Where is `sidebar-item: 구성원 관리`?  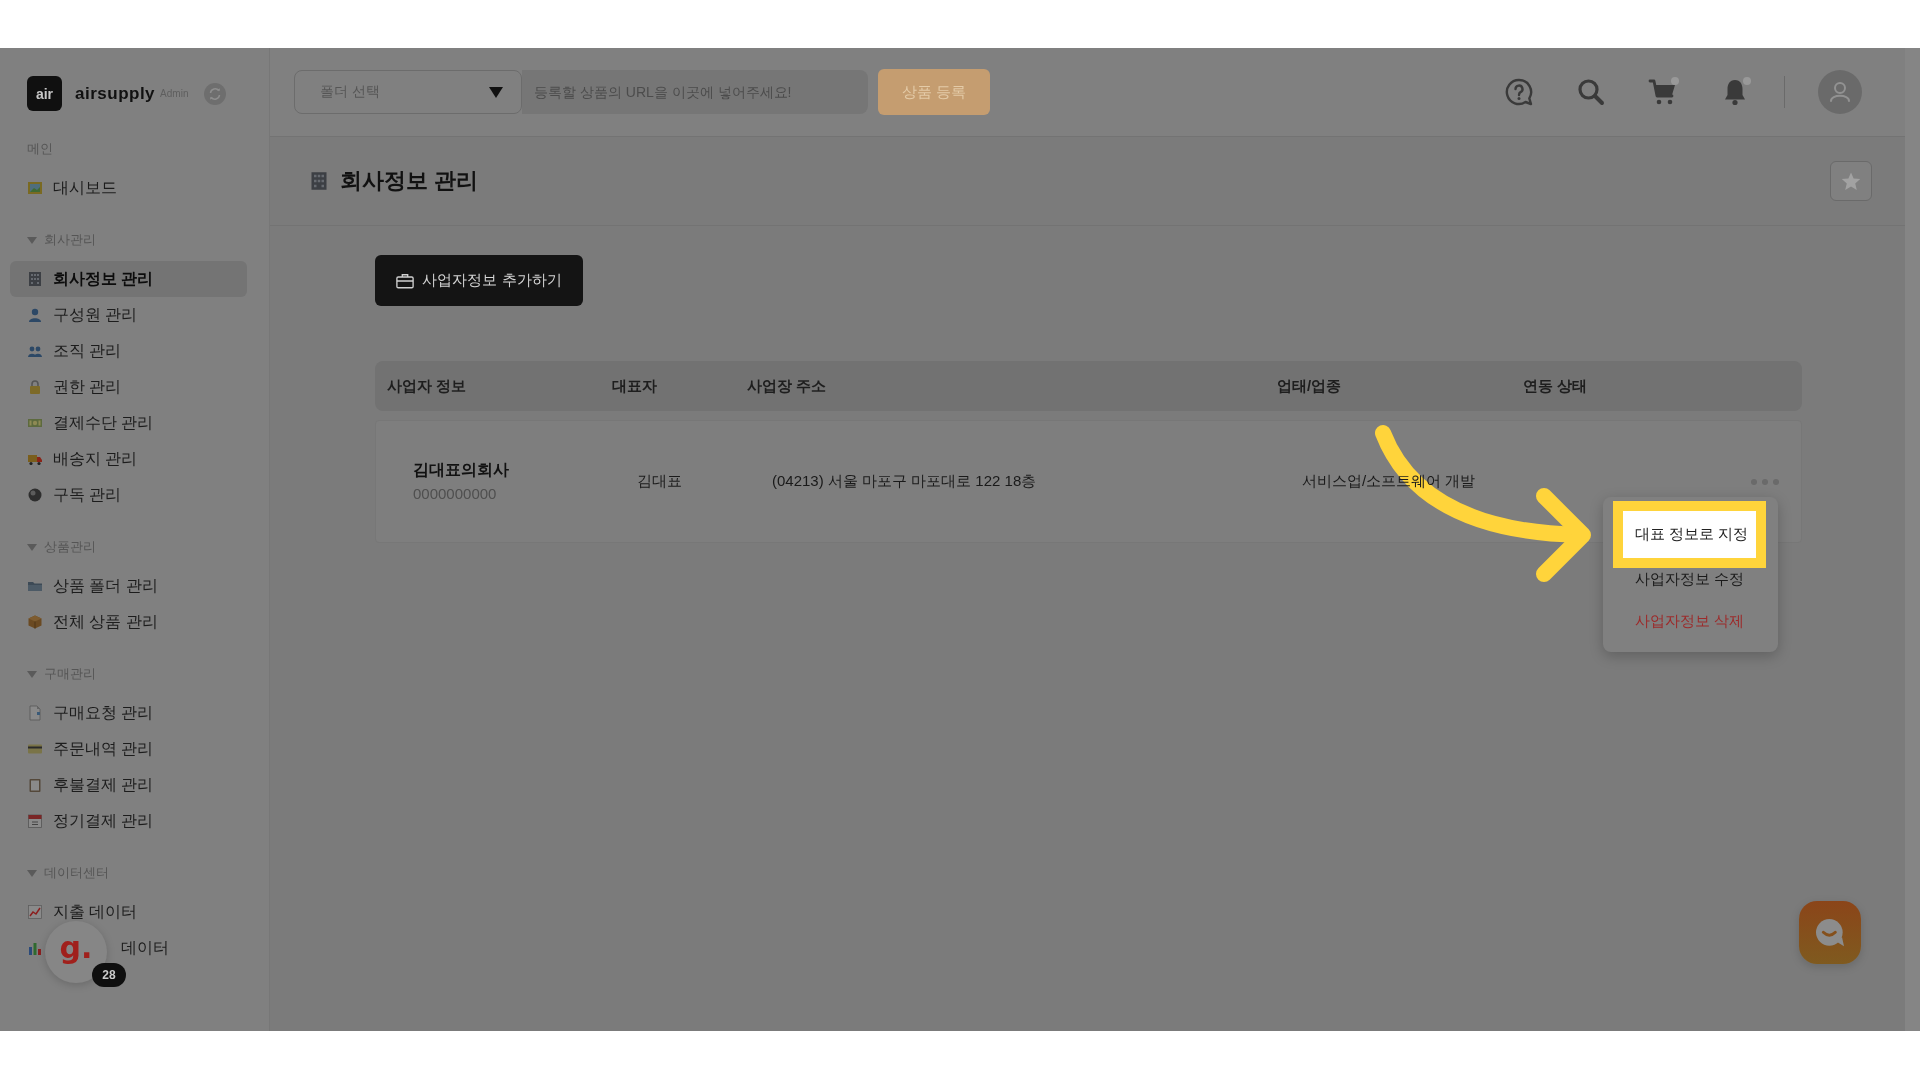 sidebar-item: 구성원 관리 is located at coordinates (128, 315).